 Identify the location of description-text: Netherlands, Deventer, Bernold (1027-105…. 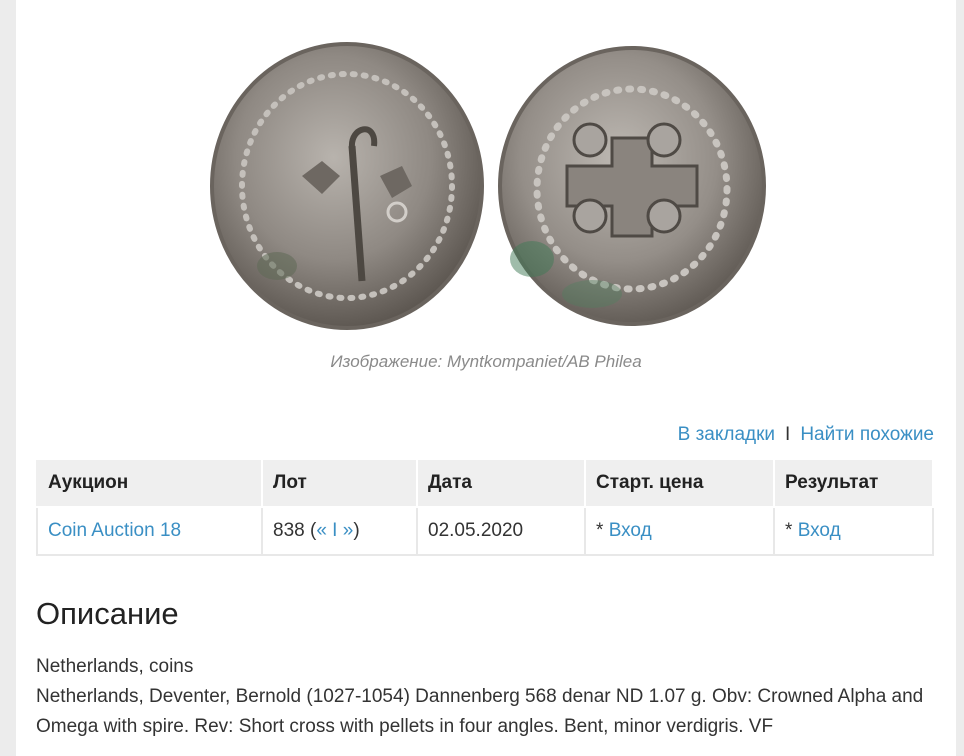
(480, 711).